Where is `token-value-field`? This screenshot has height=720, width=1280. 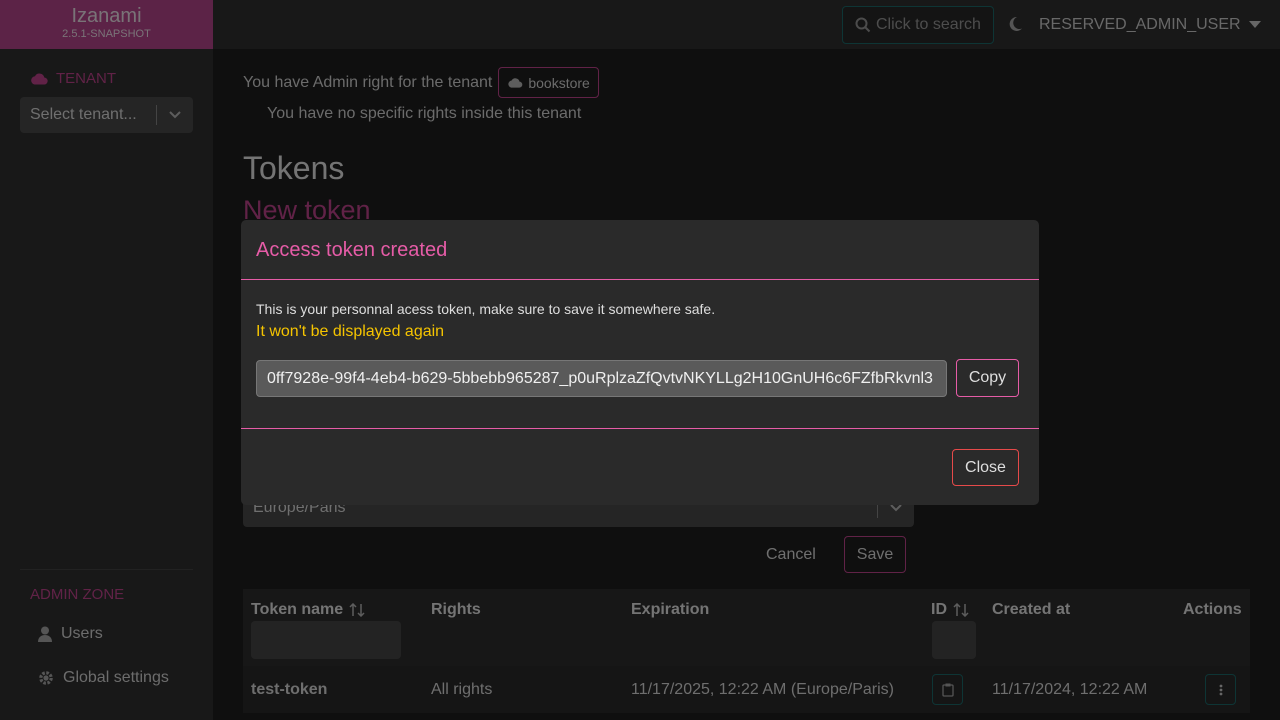
token-value-field is located at coordinates (601, 378).